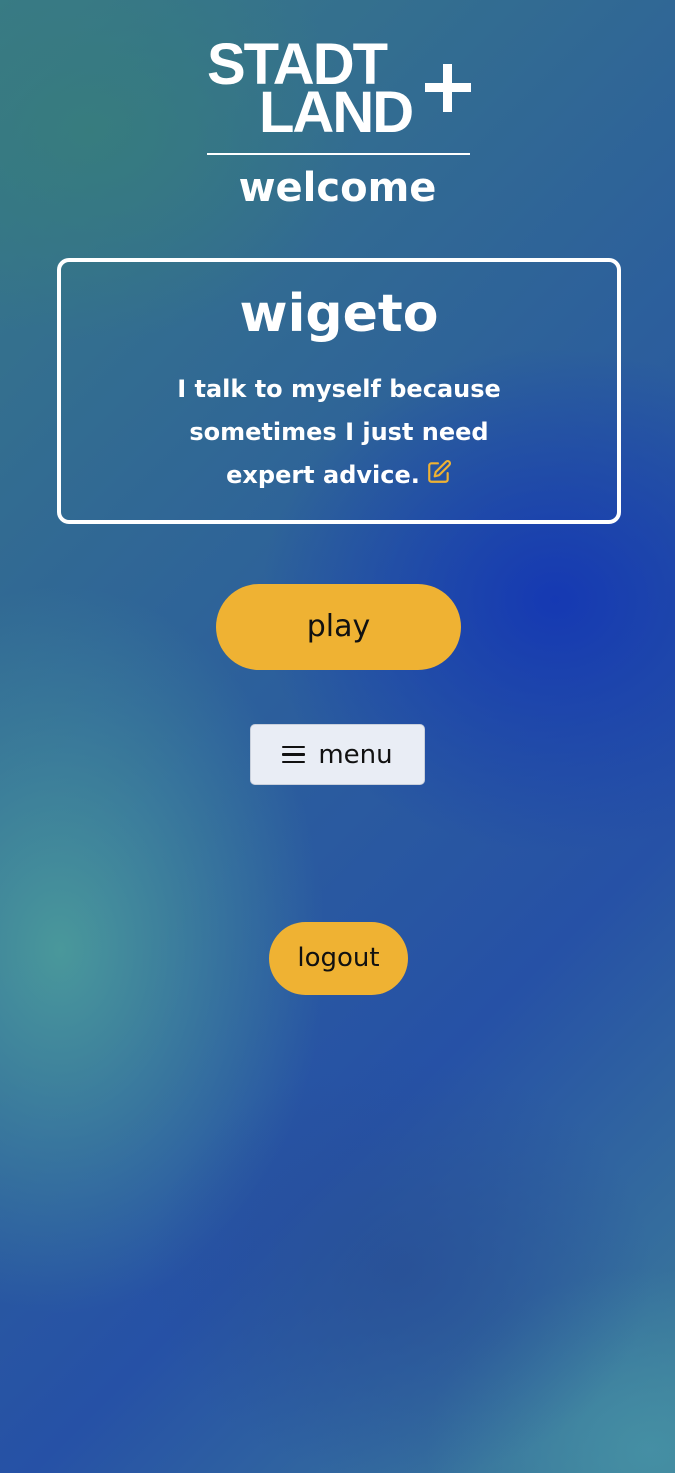 The width and height of the screenshot is (675, 1473). What do you see at coordinates (294, 755) in the screenshot?
I see `hamburger-icon` at bounding box center [294, 755].